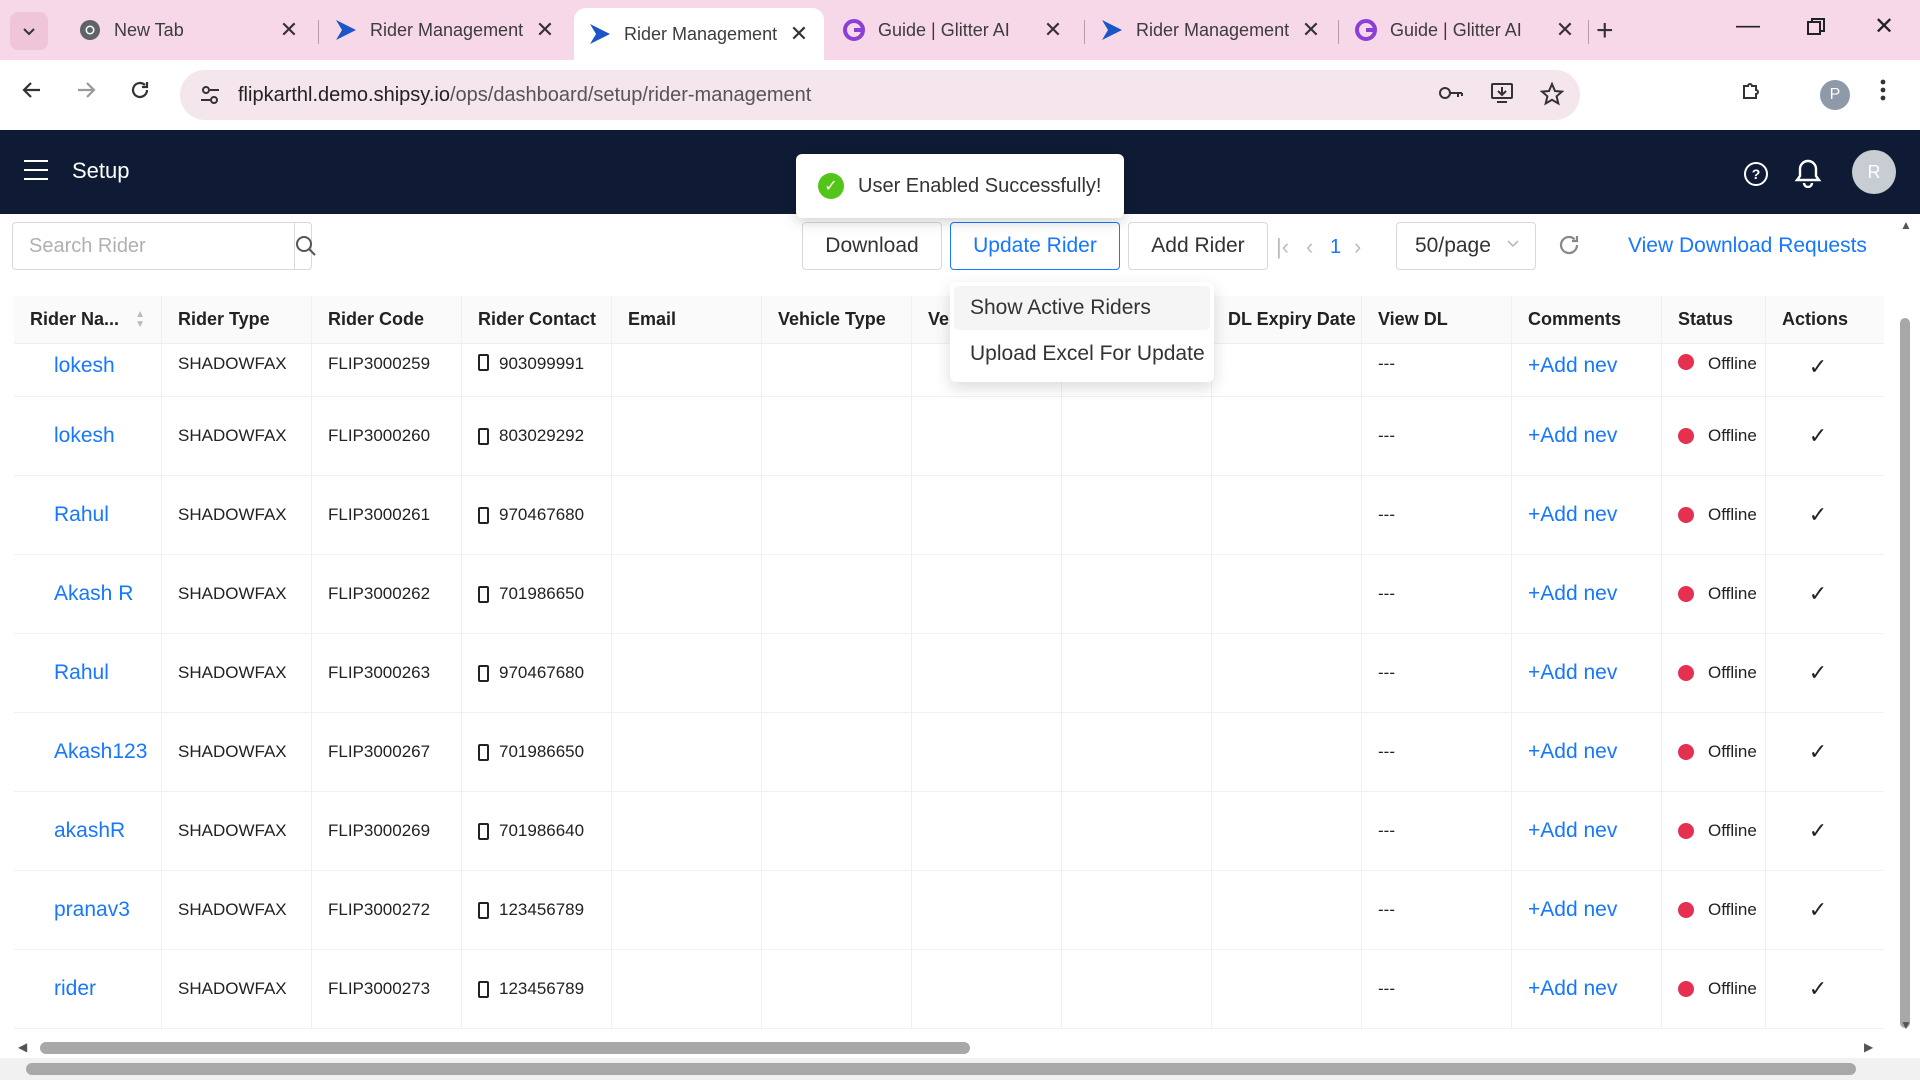 The height and width of the screenshot is (1080, 1920). What do you see at coordinates (1883, 93) in the screenshot?
I see `more-vert-icon` at bounding box center [1883, 93].